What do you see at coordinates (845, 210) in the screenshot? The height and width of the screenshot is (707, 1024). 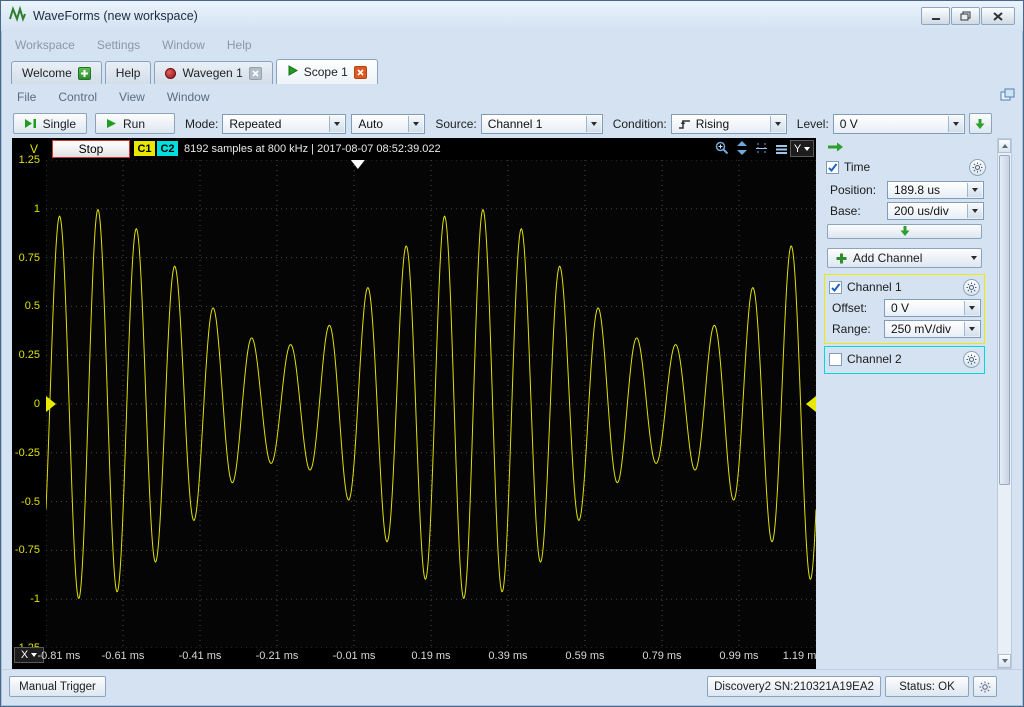 I see `base-label: Base:` at bounding box center [845, 210].